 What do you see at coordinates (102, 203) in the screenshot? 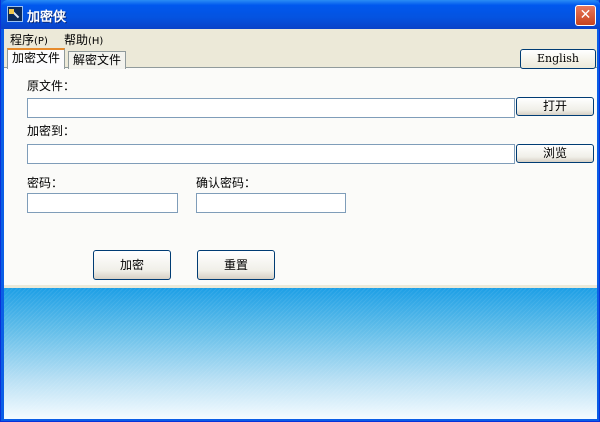
I see `password-input` at bounding box center [102, 203].